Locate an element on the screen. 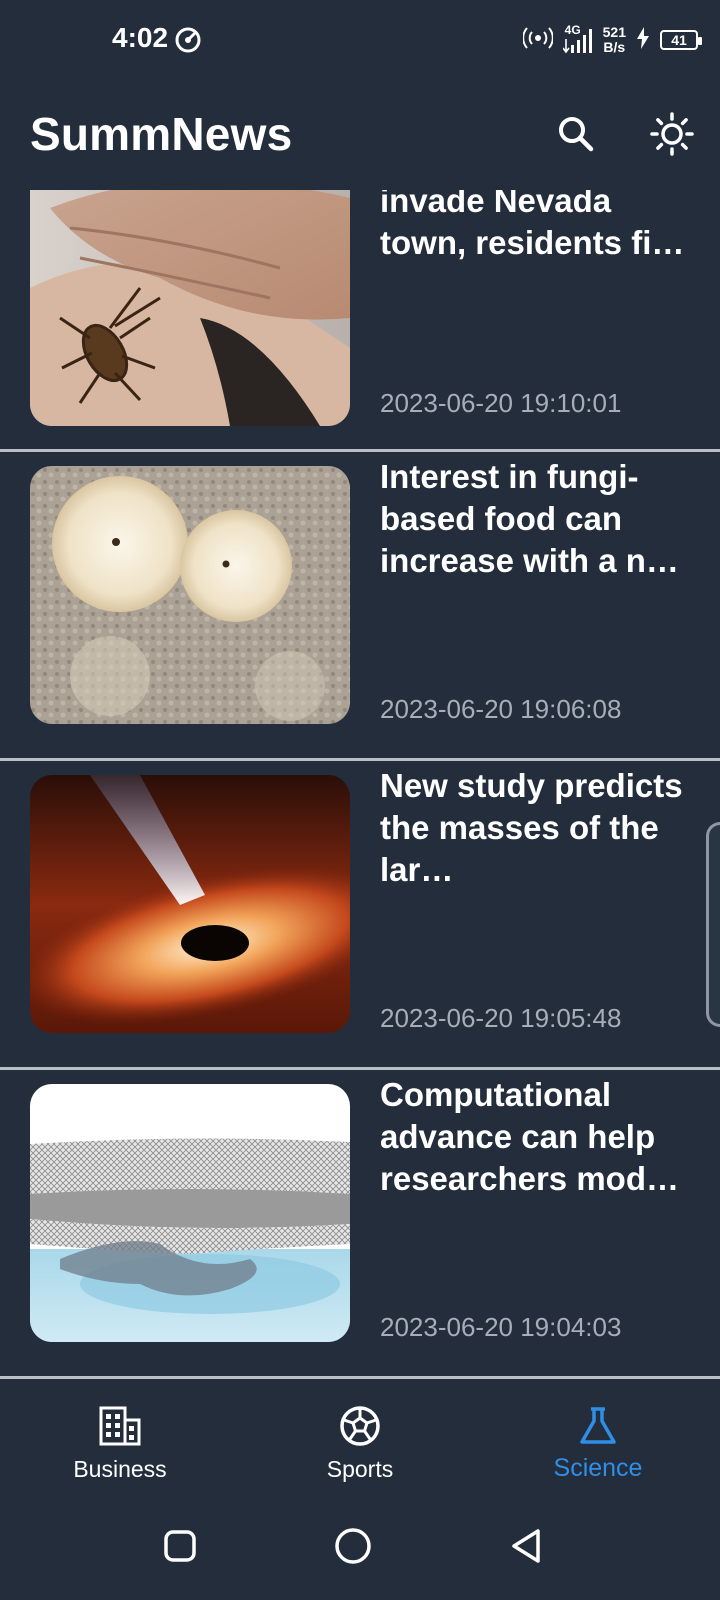  divider is located at coordinates (360, 1377).